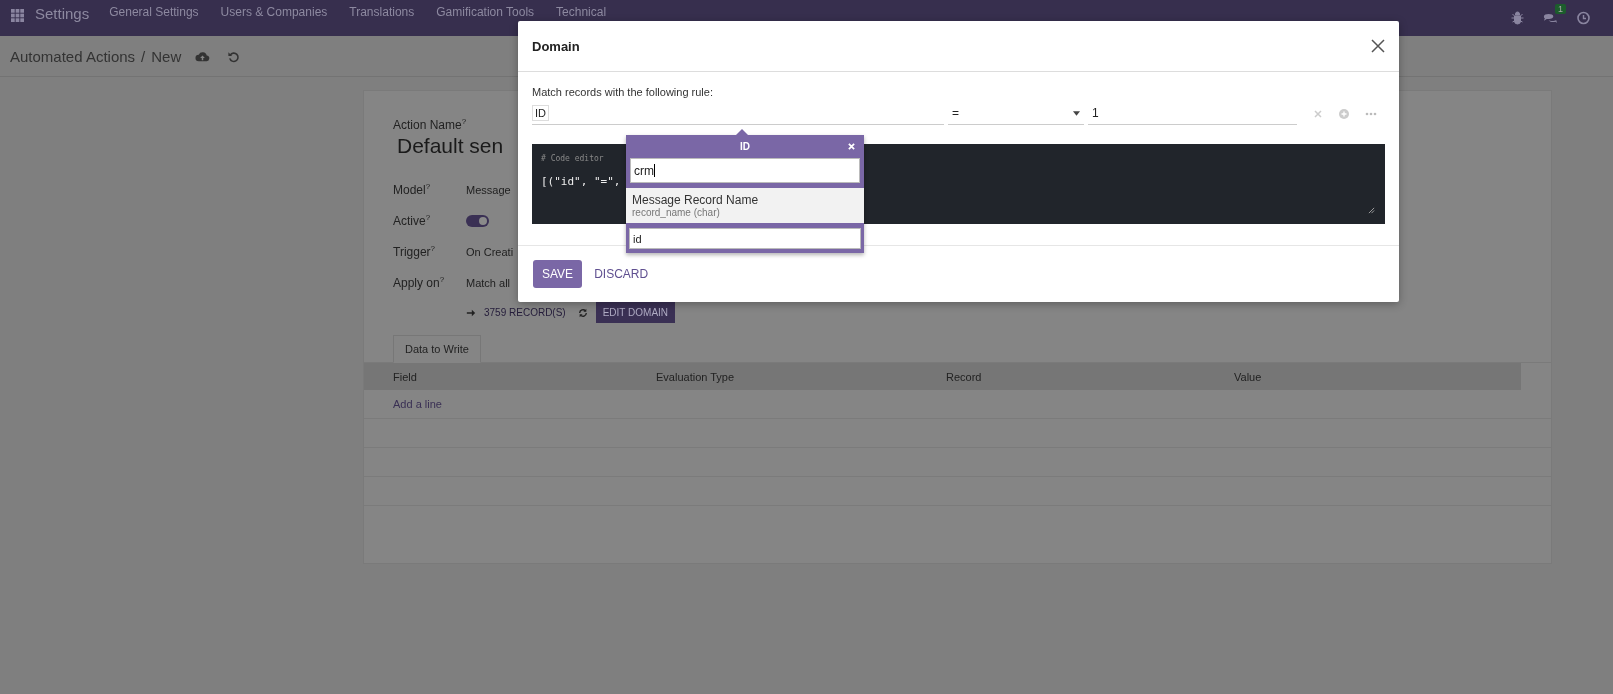  I want to click on action-name-field: Default sen, so click(450, 146).